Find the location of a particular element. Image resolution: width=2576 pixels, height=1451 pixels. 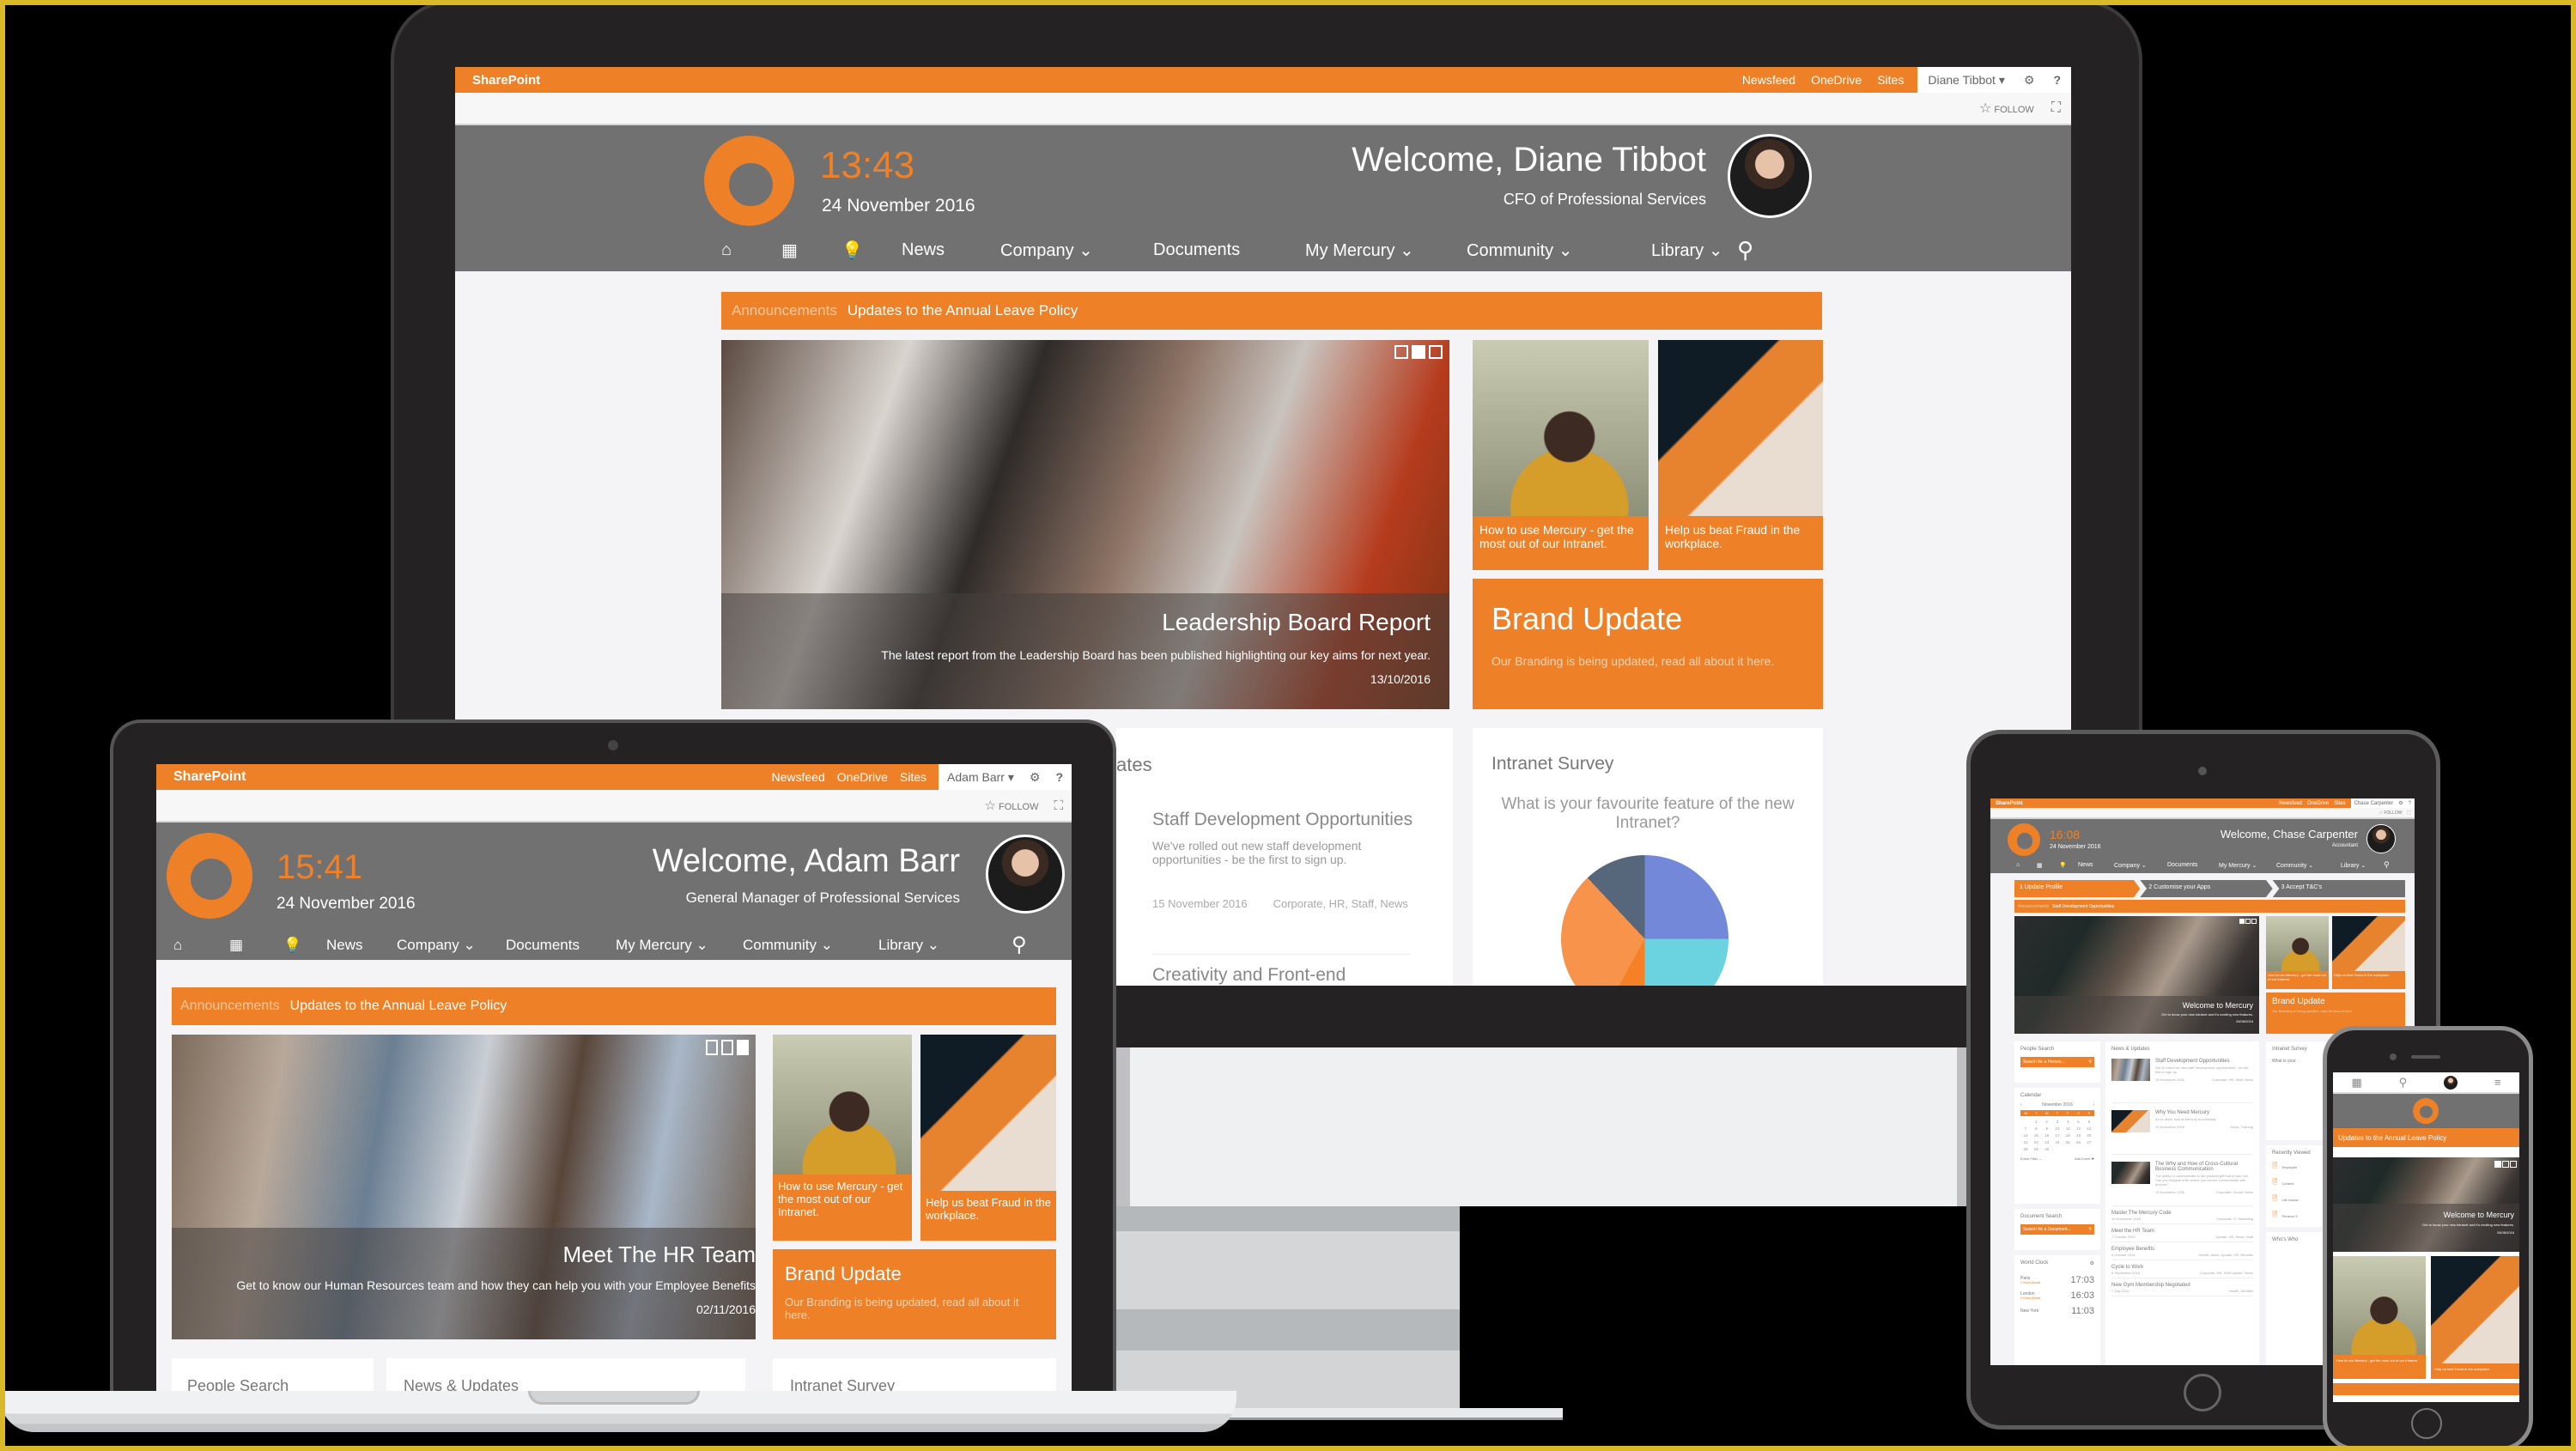

nav-my-mercury: My Mercury ⌄ is located at coordinates (1386, 251).